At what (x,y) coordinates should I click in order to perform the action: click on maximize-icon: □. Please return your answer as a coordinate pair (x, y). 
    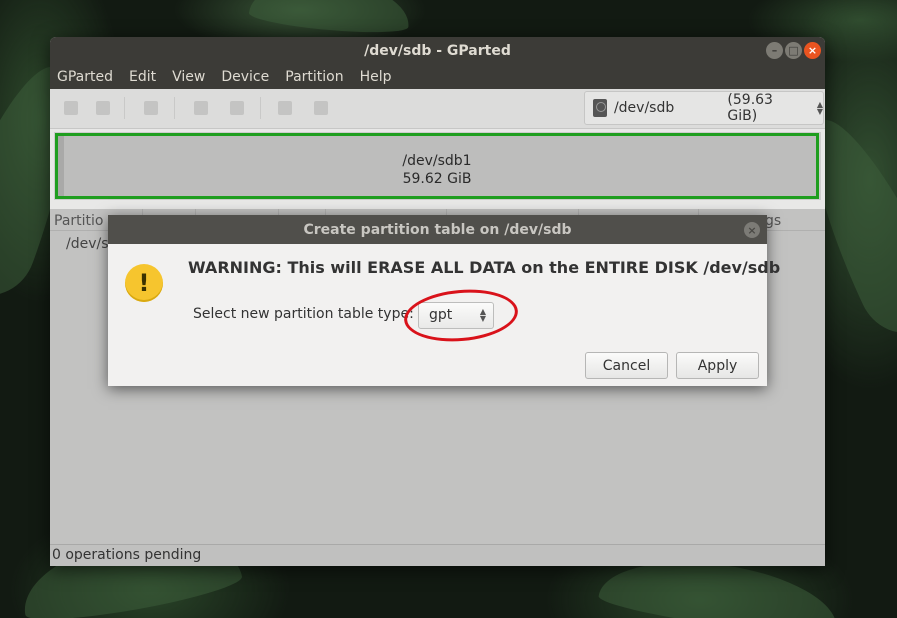
    Looking at the image, I should click on (793, 50).